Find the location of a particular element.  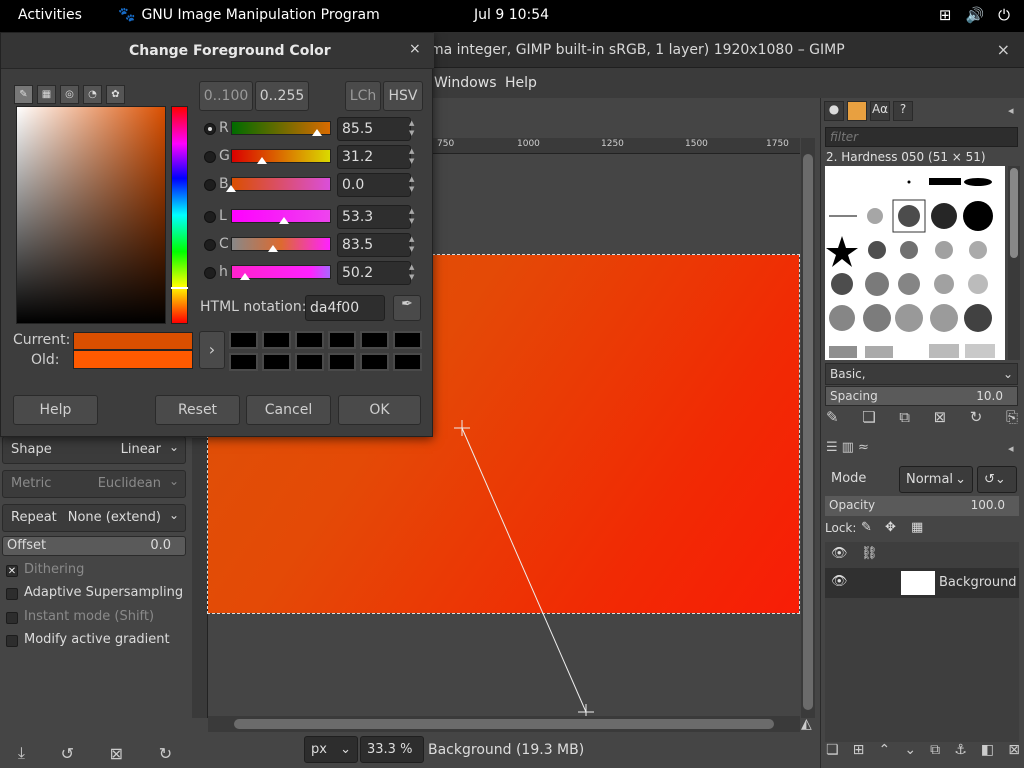

brush-filter-input: filter is located at coordinates (921, 137).